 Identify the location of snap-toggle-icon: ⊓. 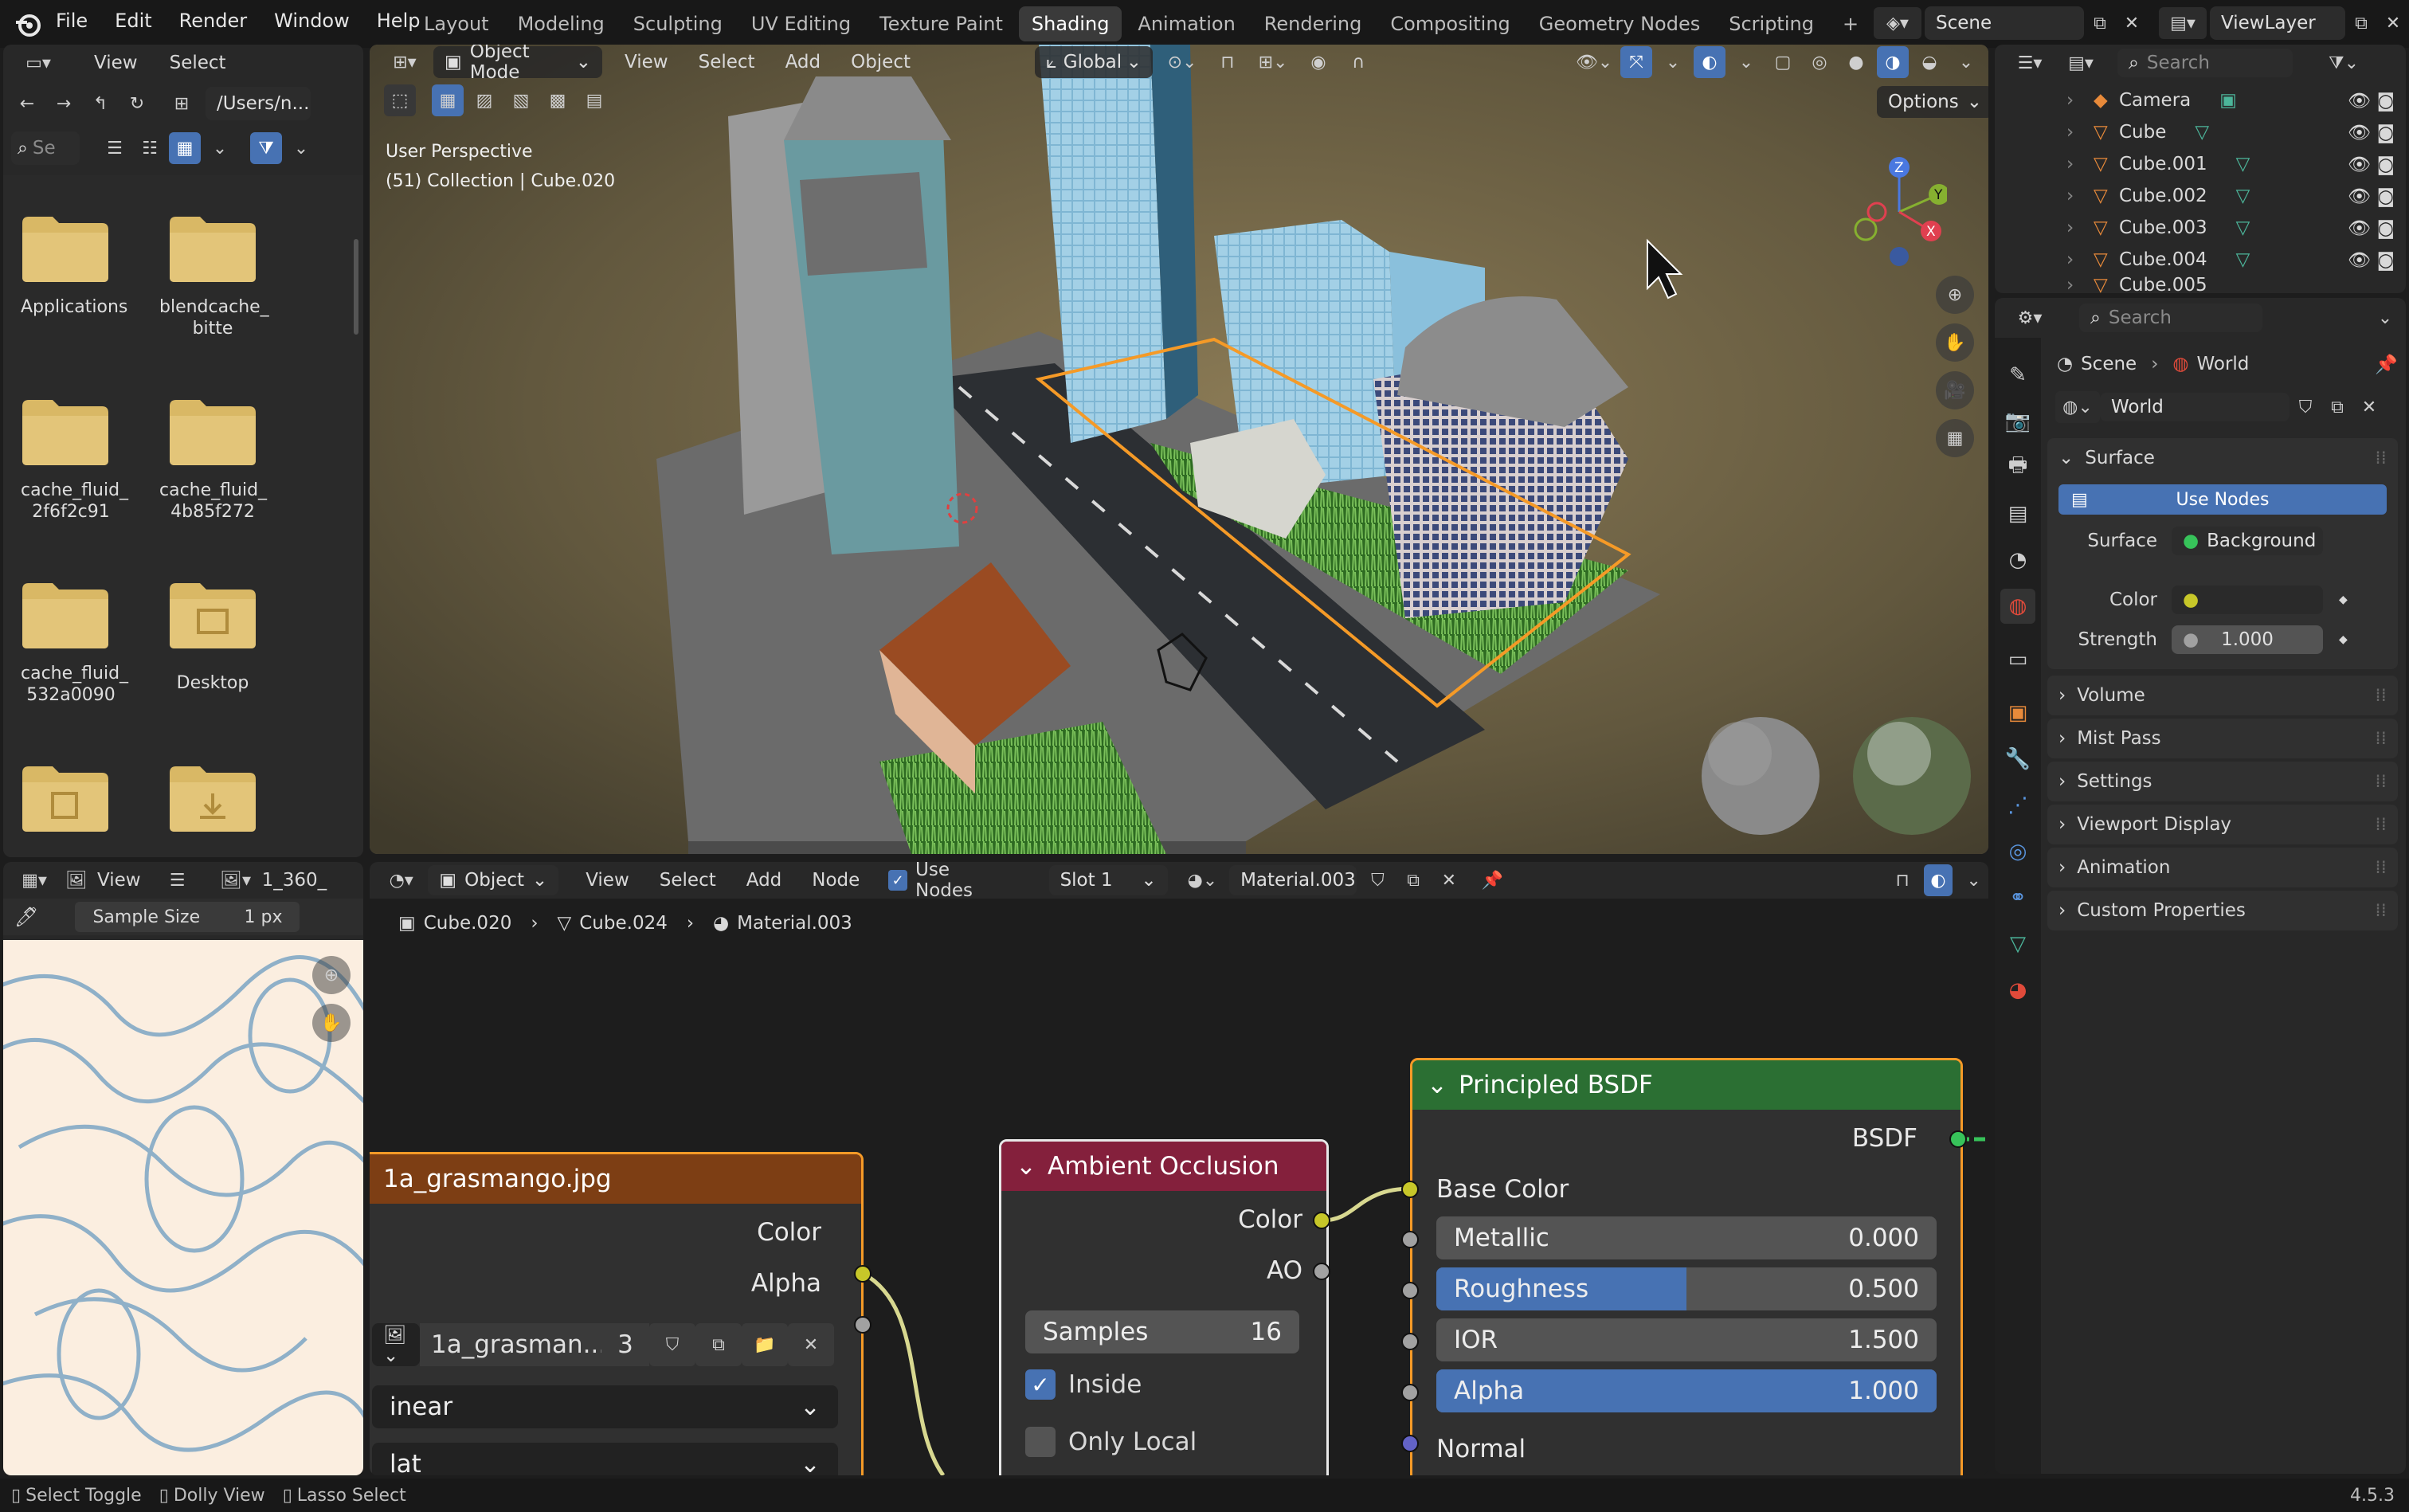
(1228, 62).